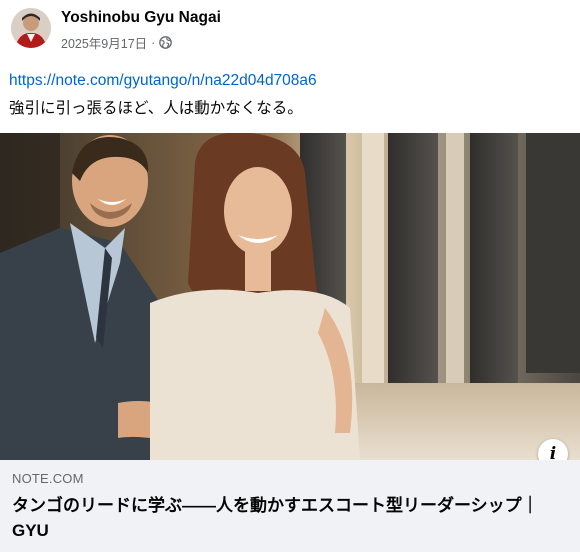 Image resolution: width=580 pixels, height=552 pixels. What do you see at coordinates (48, 478) in the screenshot?
I see `link-domain: NOTE.COM` at bounding box center [48, 478].